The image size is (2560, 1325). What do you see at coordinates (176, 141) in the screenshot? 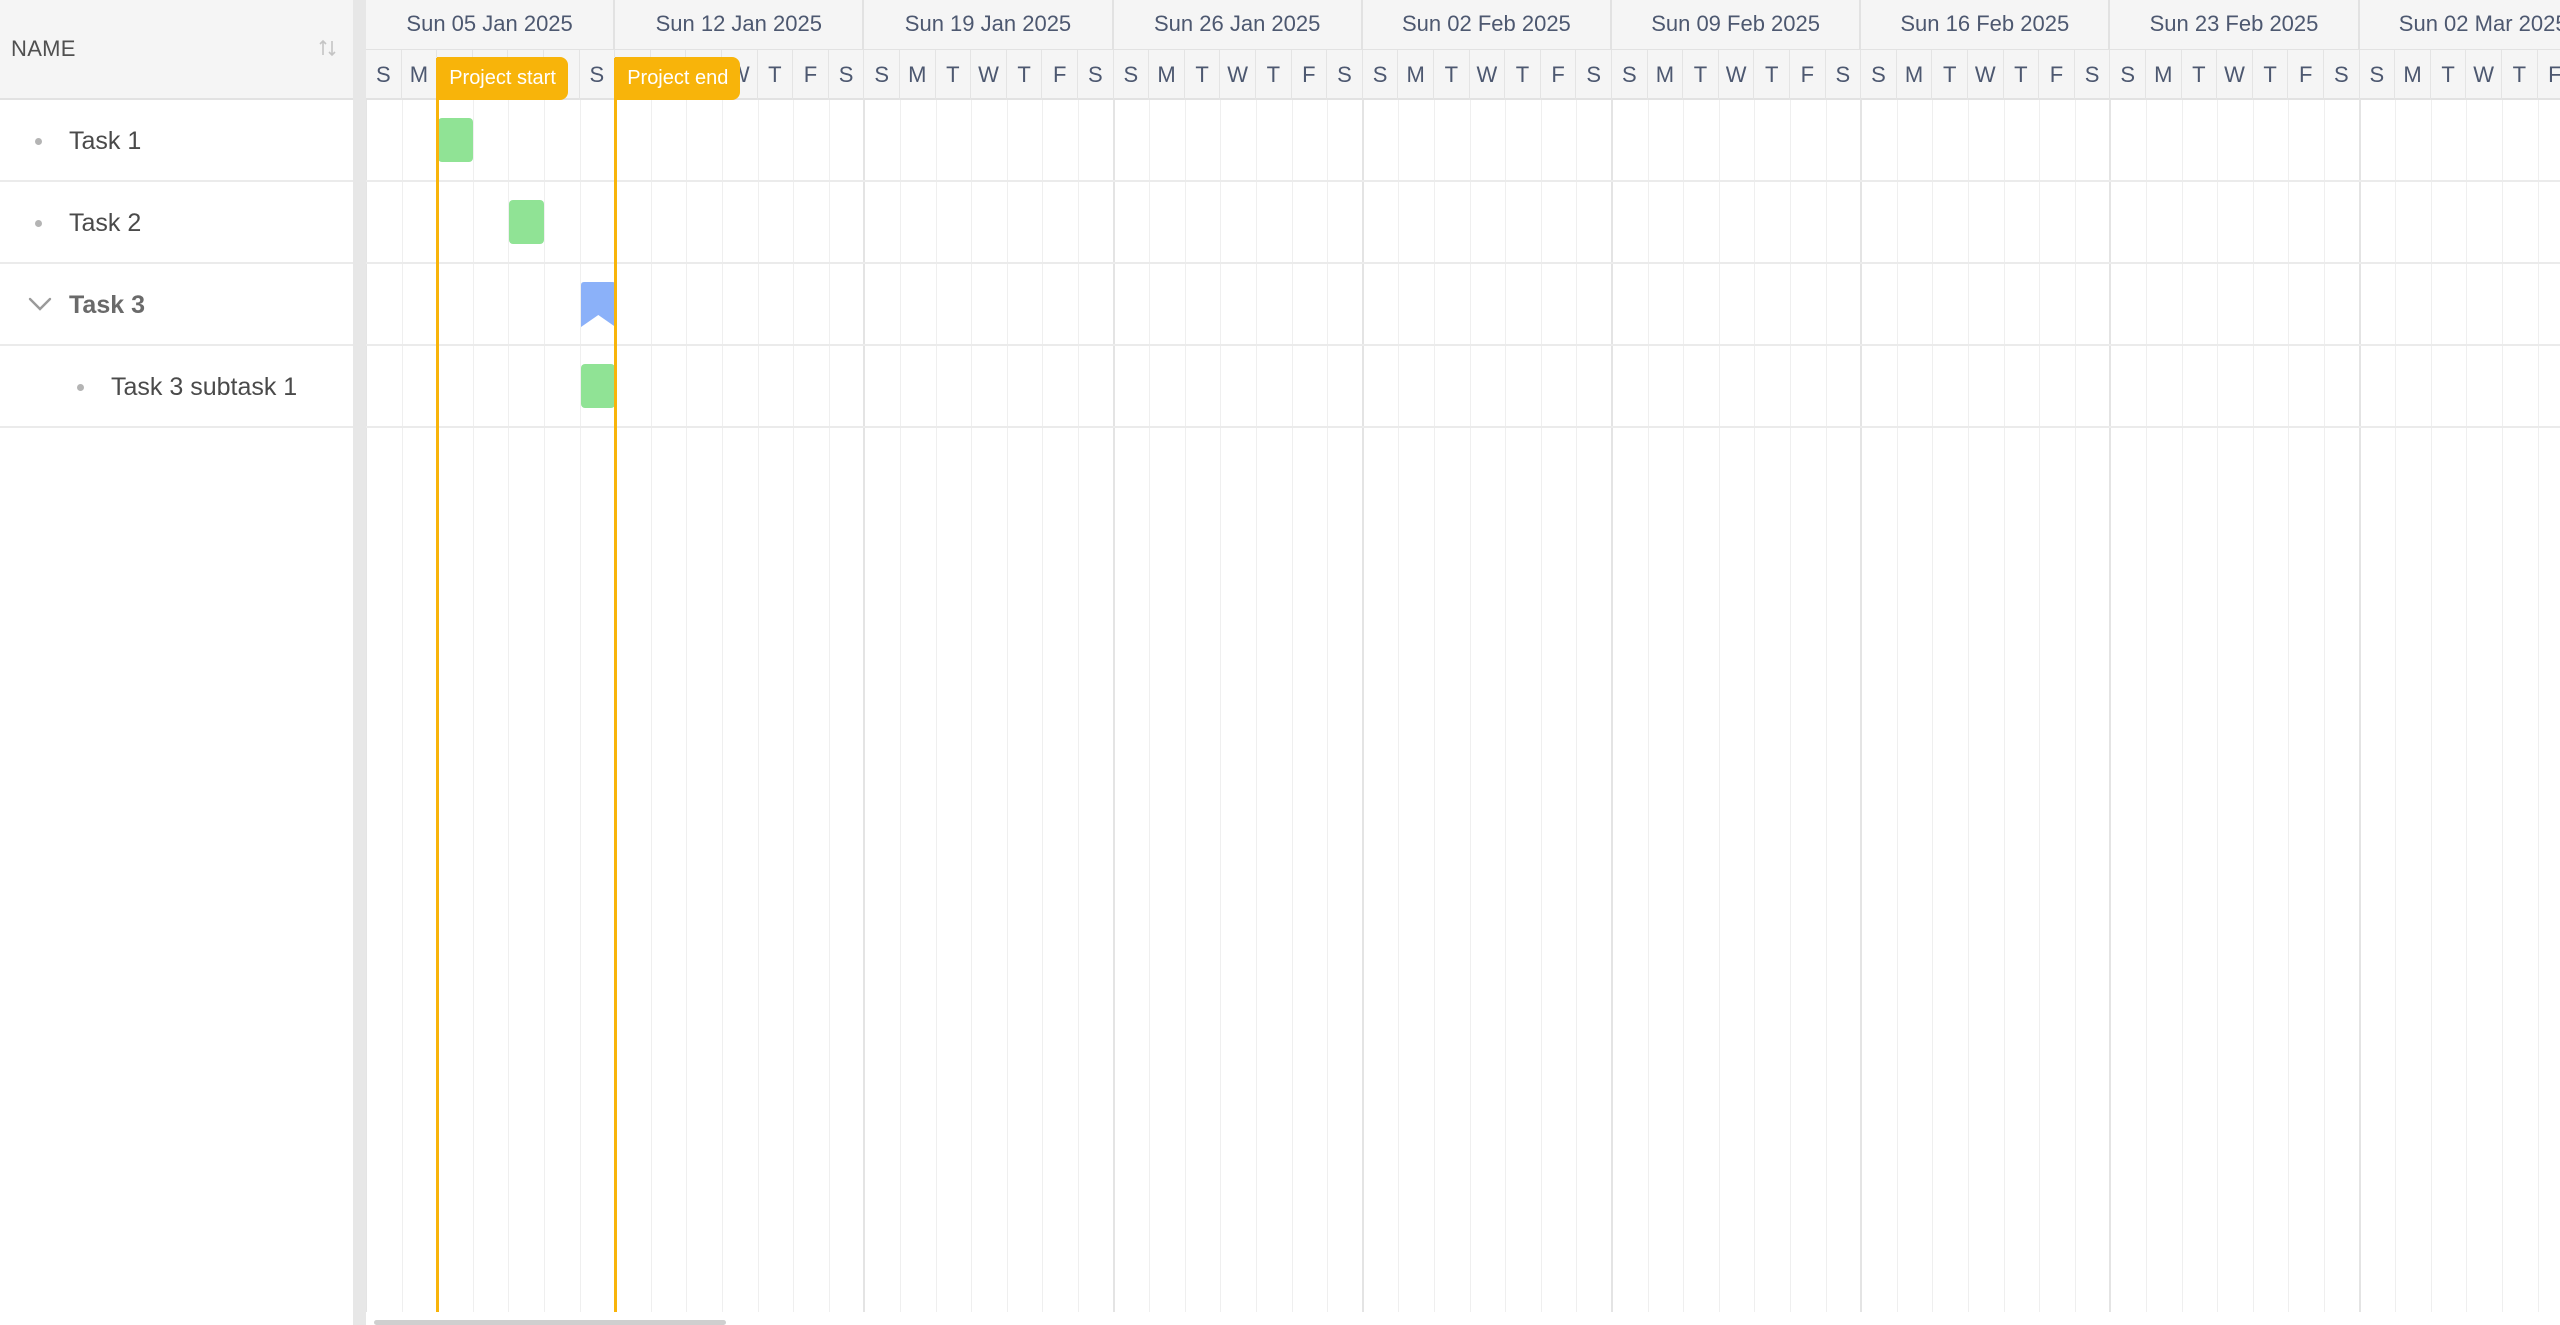
I see `grid-row: Task 1` at bounding box center [176, 141].